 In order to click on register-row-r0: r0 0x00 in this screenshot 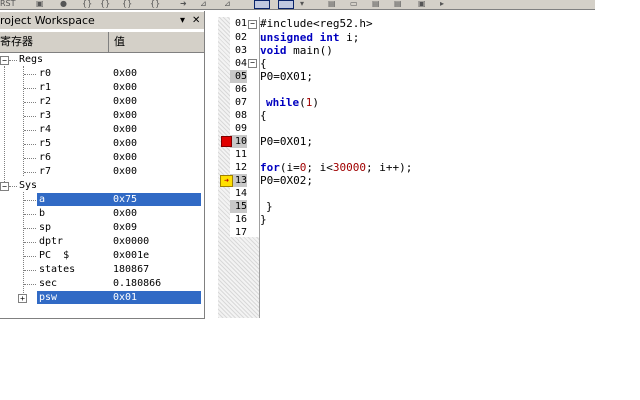, I will do `click(102, 74)`.